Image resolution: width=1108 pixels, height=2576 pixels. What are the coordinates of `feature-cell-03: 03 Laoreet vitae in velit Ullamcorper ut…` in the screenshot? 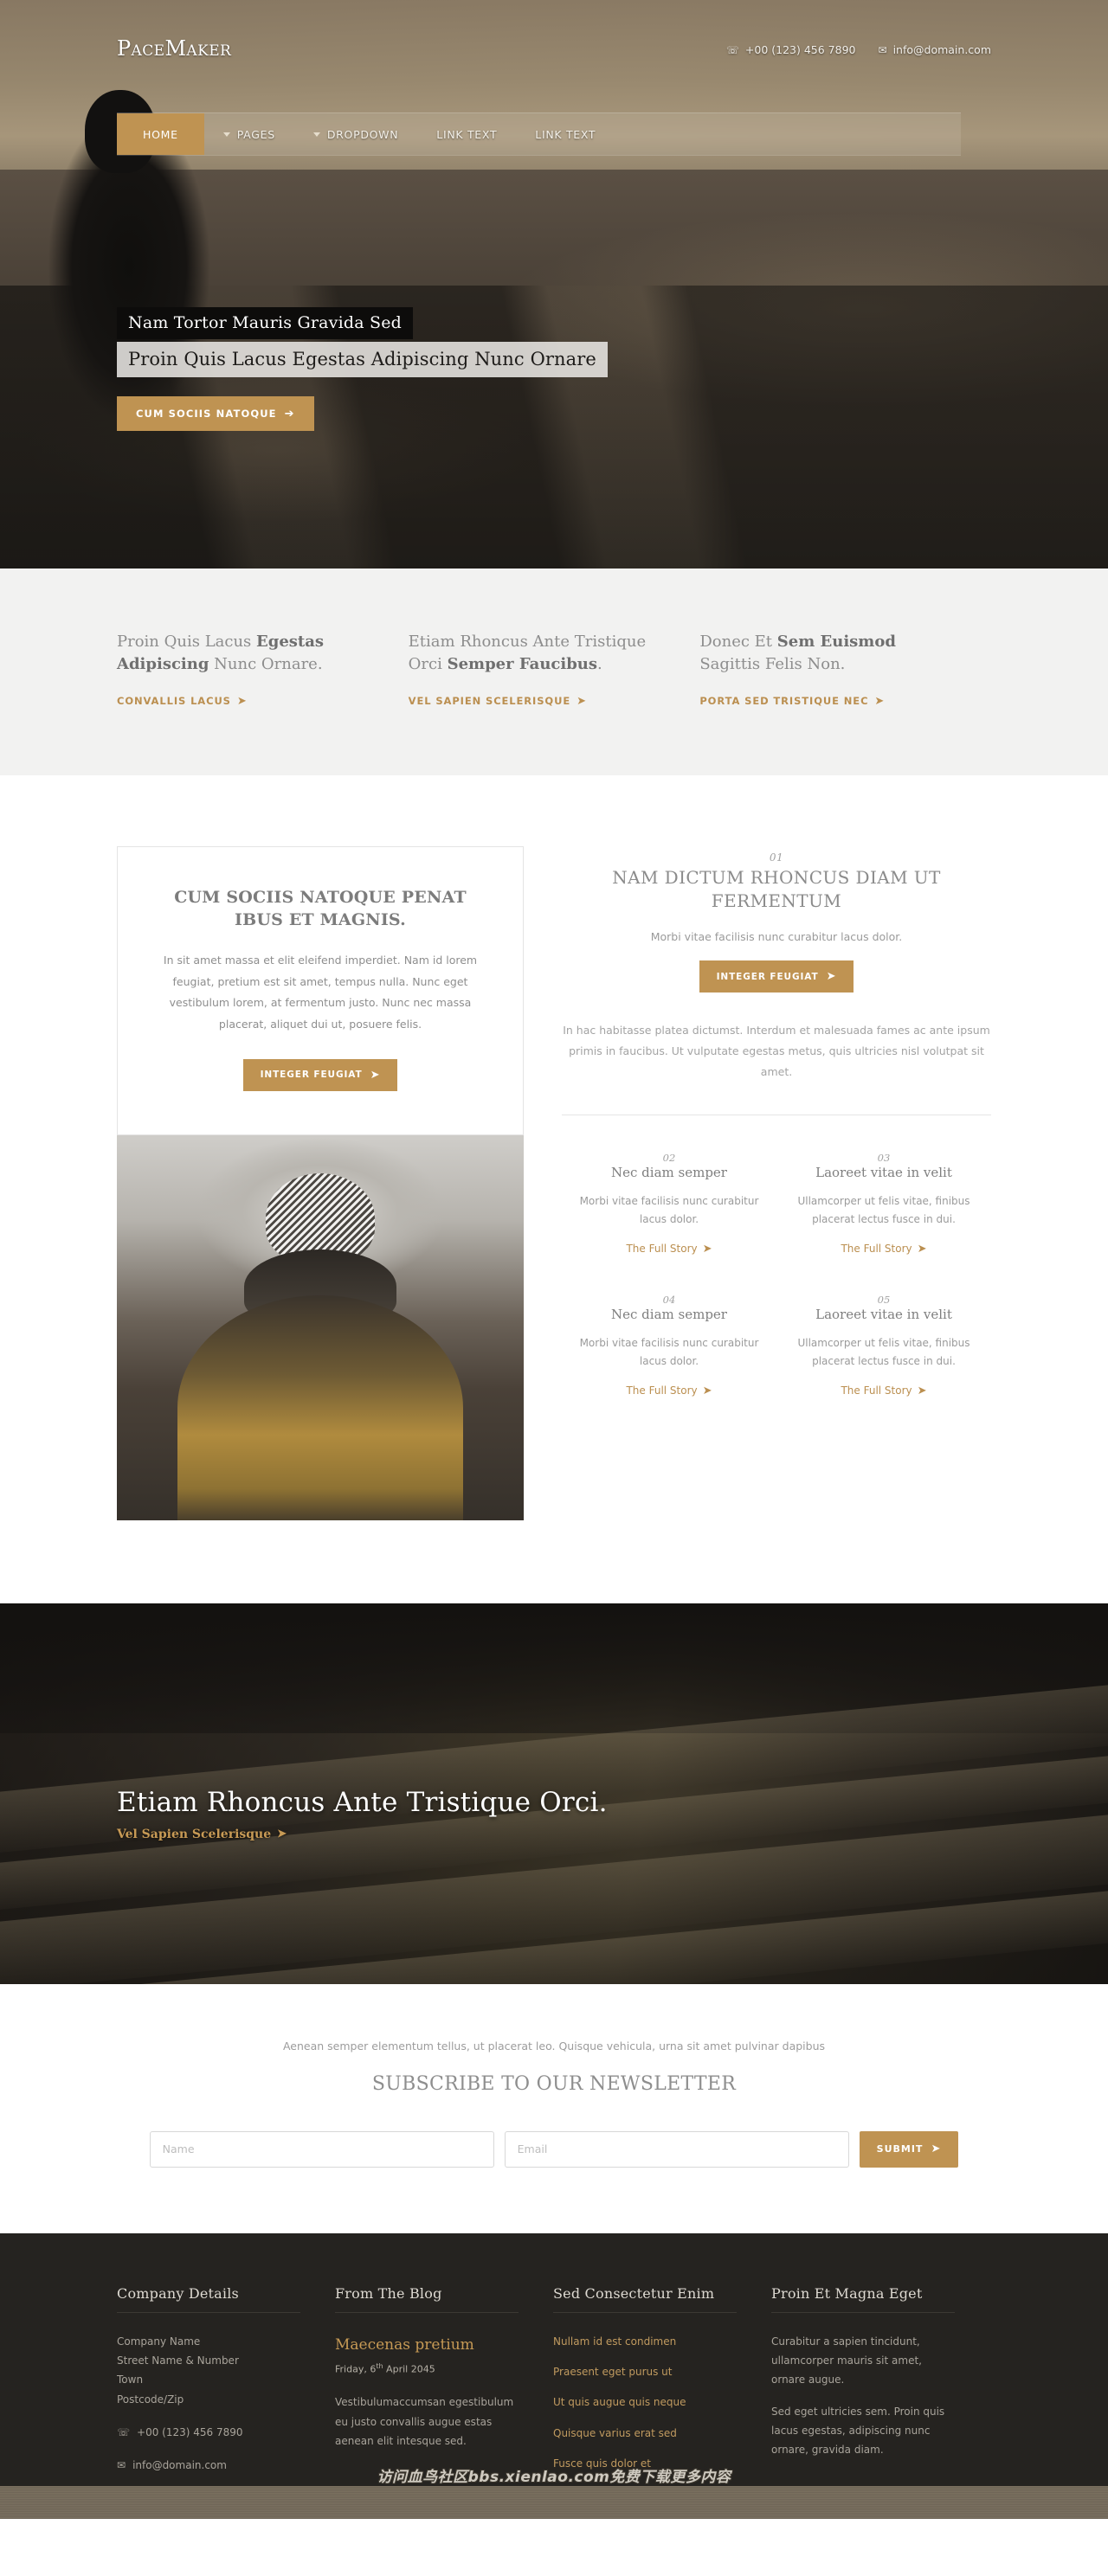 It's located at (883, 1223).